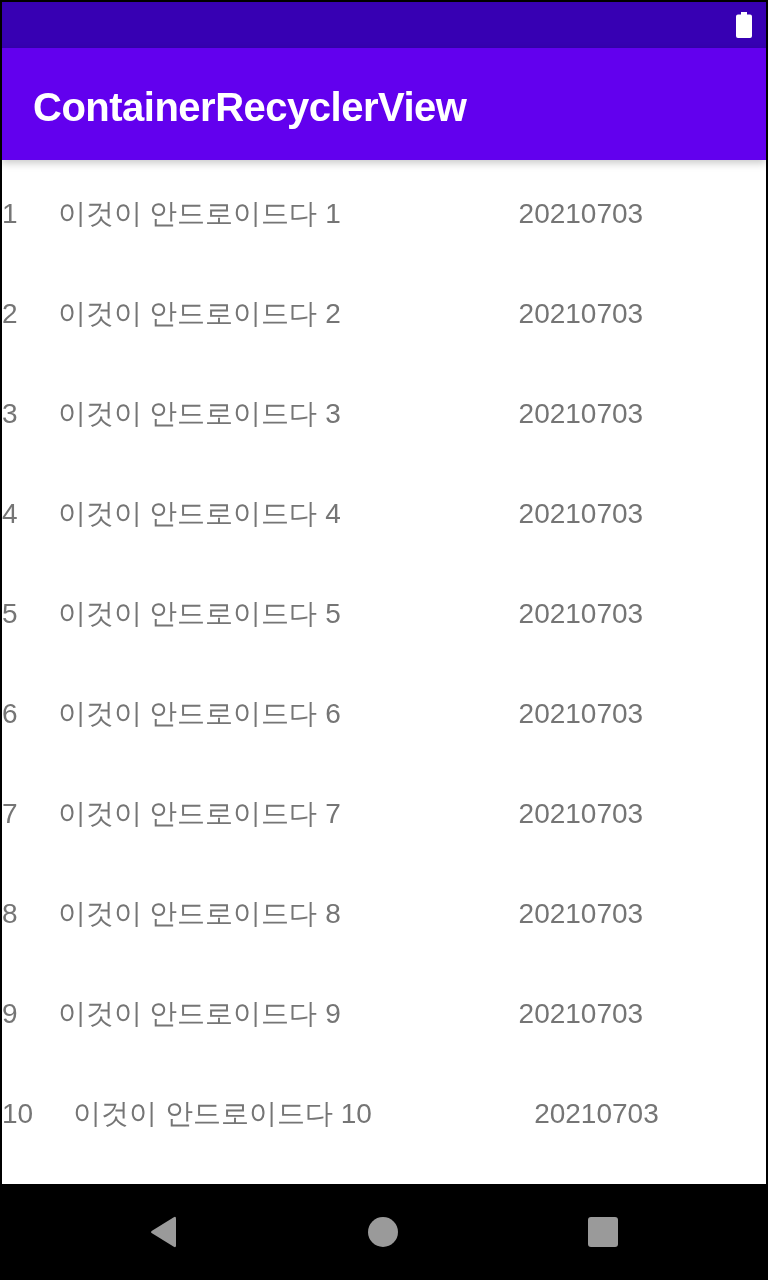 Image resolution: width=768 pixels, height=1280 pixels. What do you see at coordinates (18, 1114) in the screenshot?
I see `row-number: 10` at bounding box center [18, 1114].